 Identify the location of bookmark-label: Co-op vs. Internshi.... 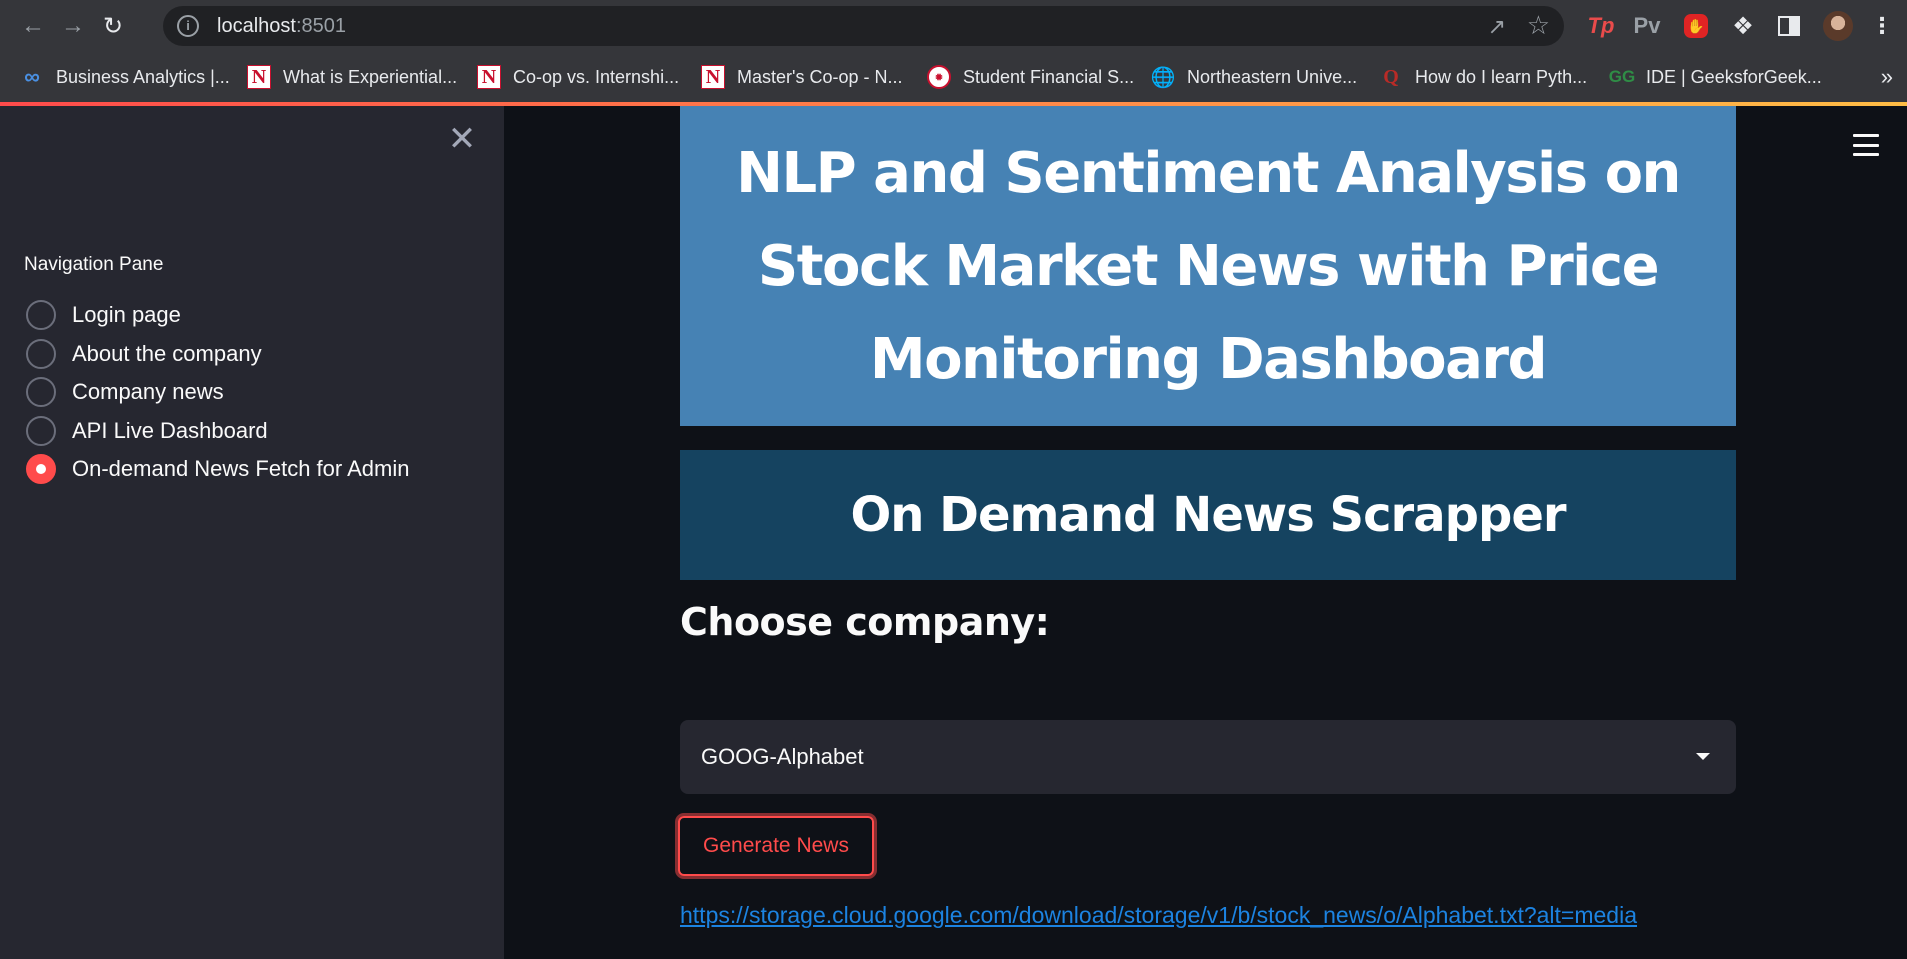
(596, 76).